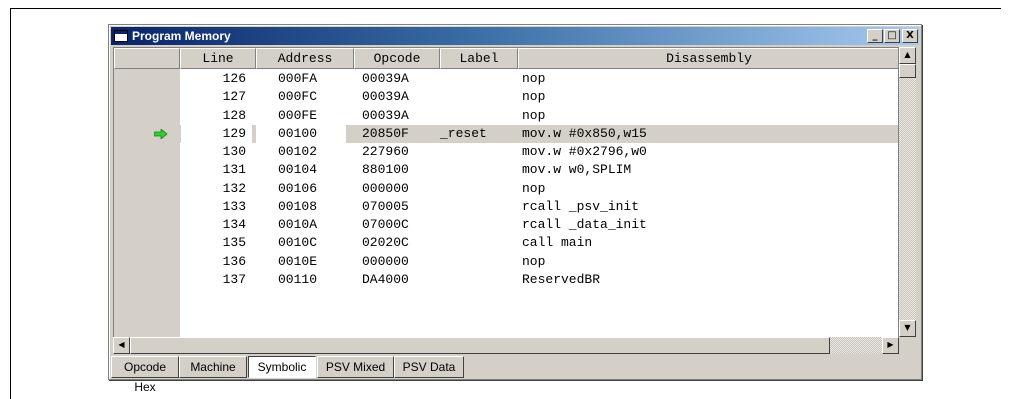 Image resolution: width=1011 pixels, height=399 pixels. What do you see at coordinates (301, 133) in the screenshot?
I see `address-cell: 00100` at bounding box center [301, 133].